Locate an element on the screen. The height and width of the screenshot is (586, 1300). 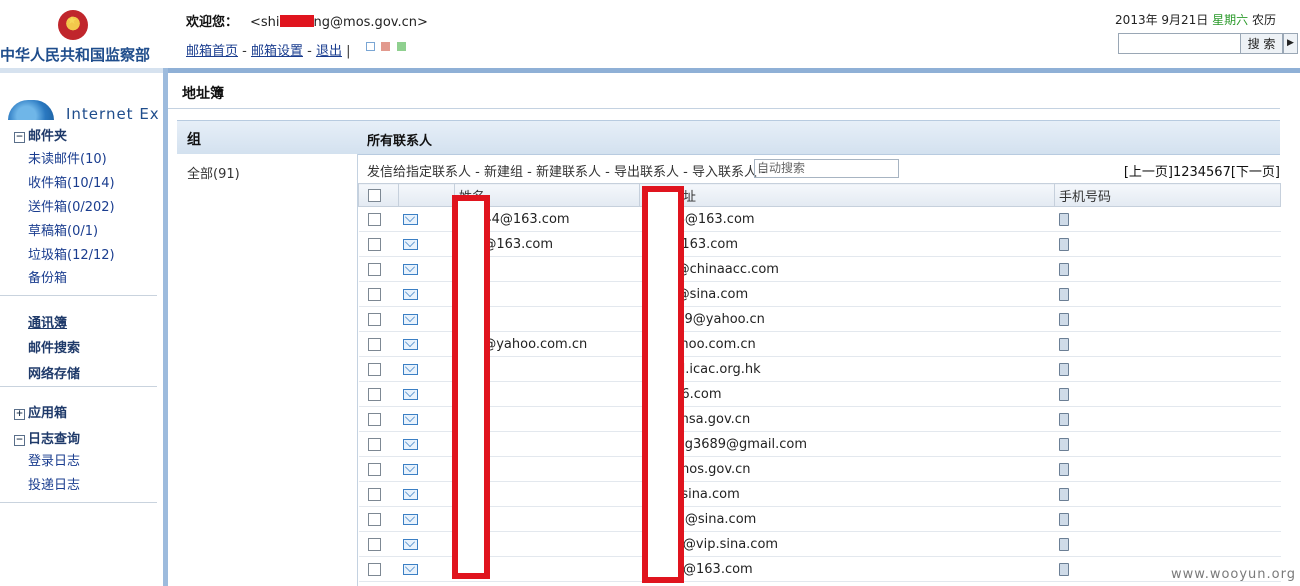
table-row: aster@sina.com is located at coordinates (819, 294).